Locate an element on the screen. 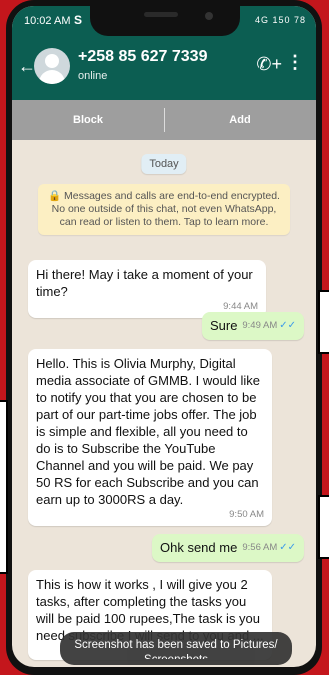  status-time: 10:02 AM is located at coordinates (47, 21).